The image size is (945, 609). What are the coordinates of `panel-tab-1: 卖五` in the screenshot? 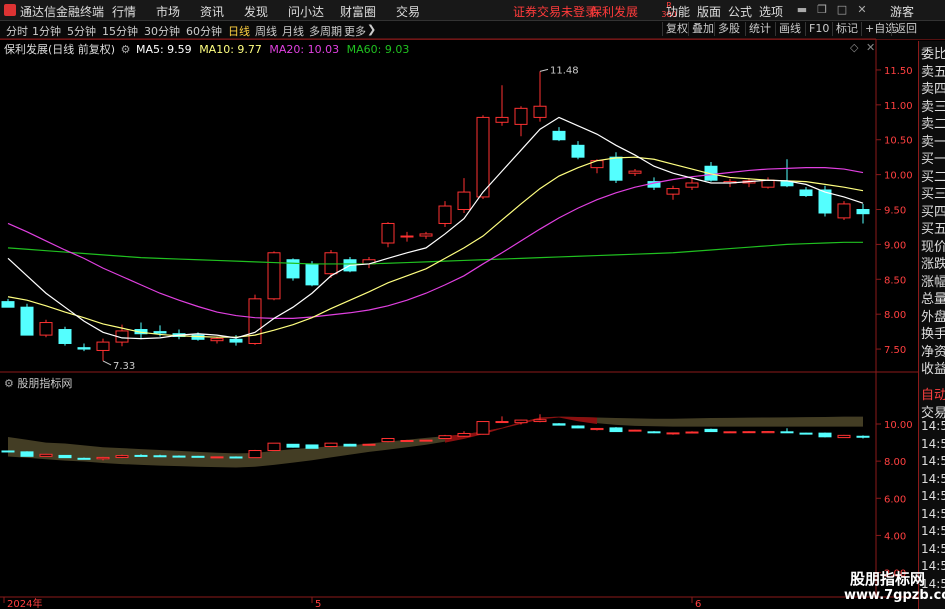 It's located at (933, 70).